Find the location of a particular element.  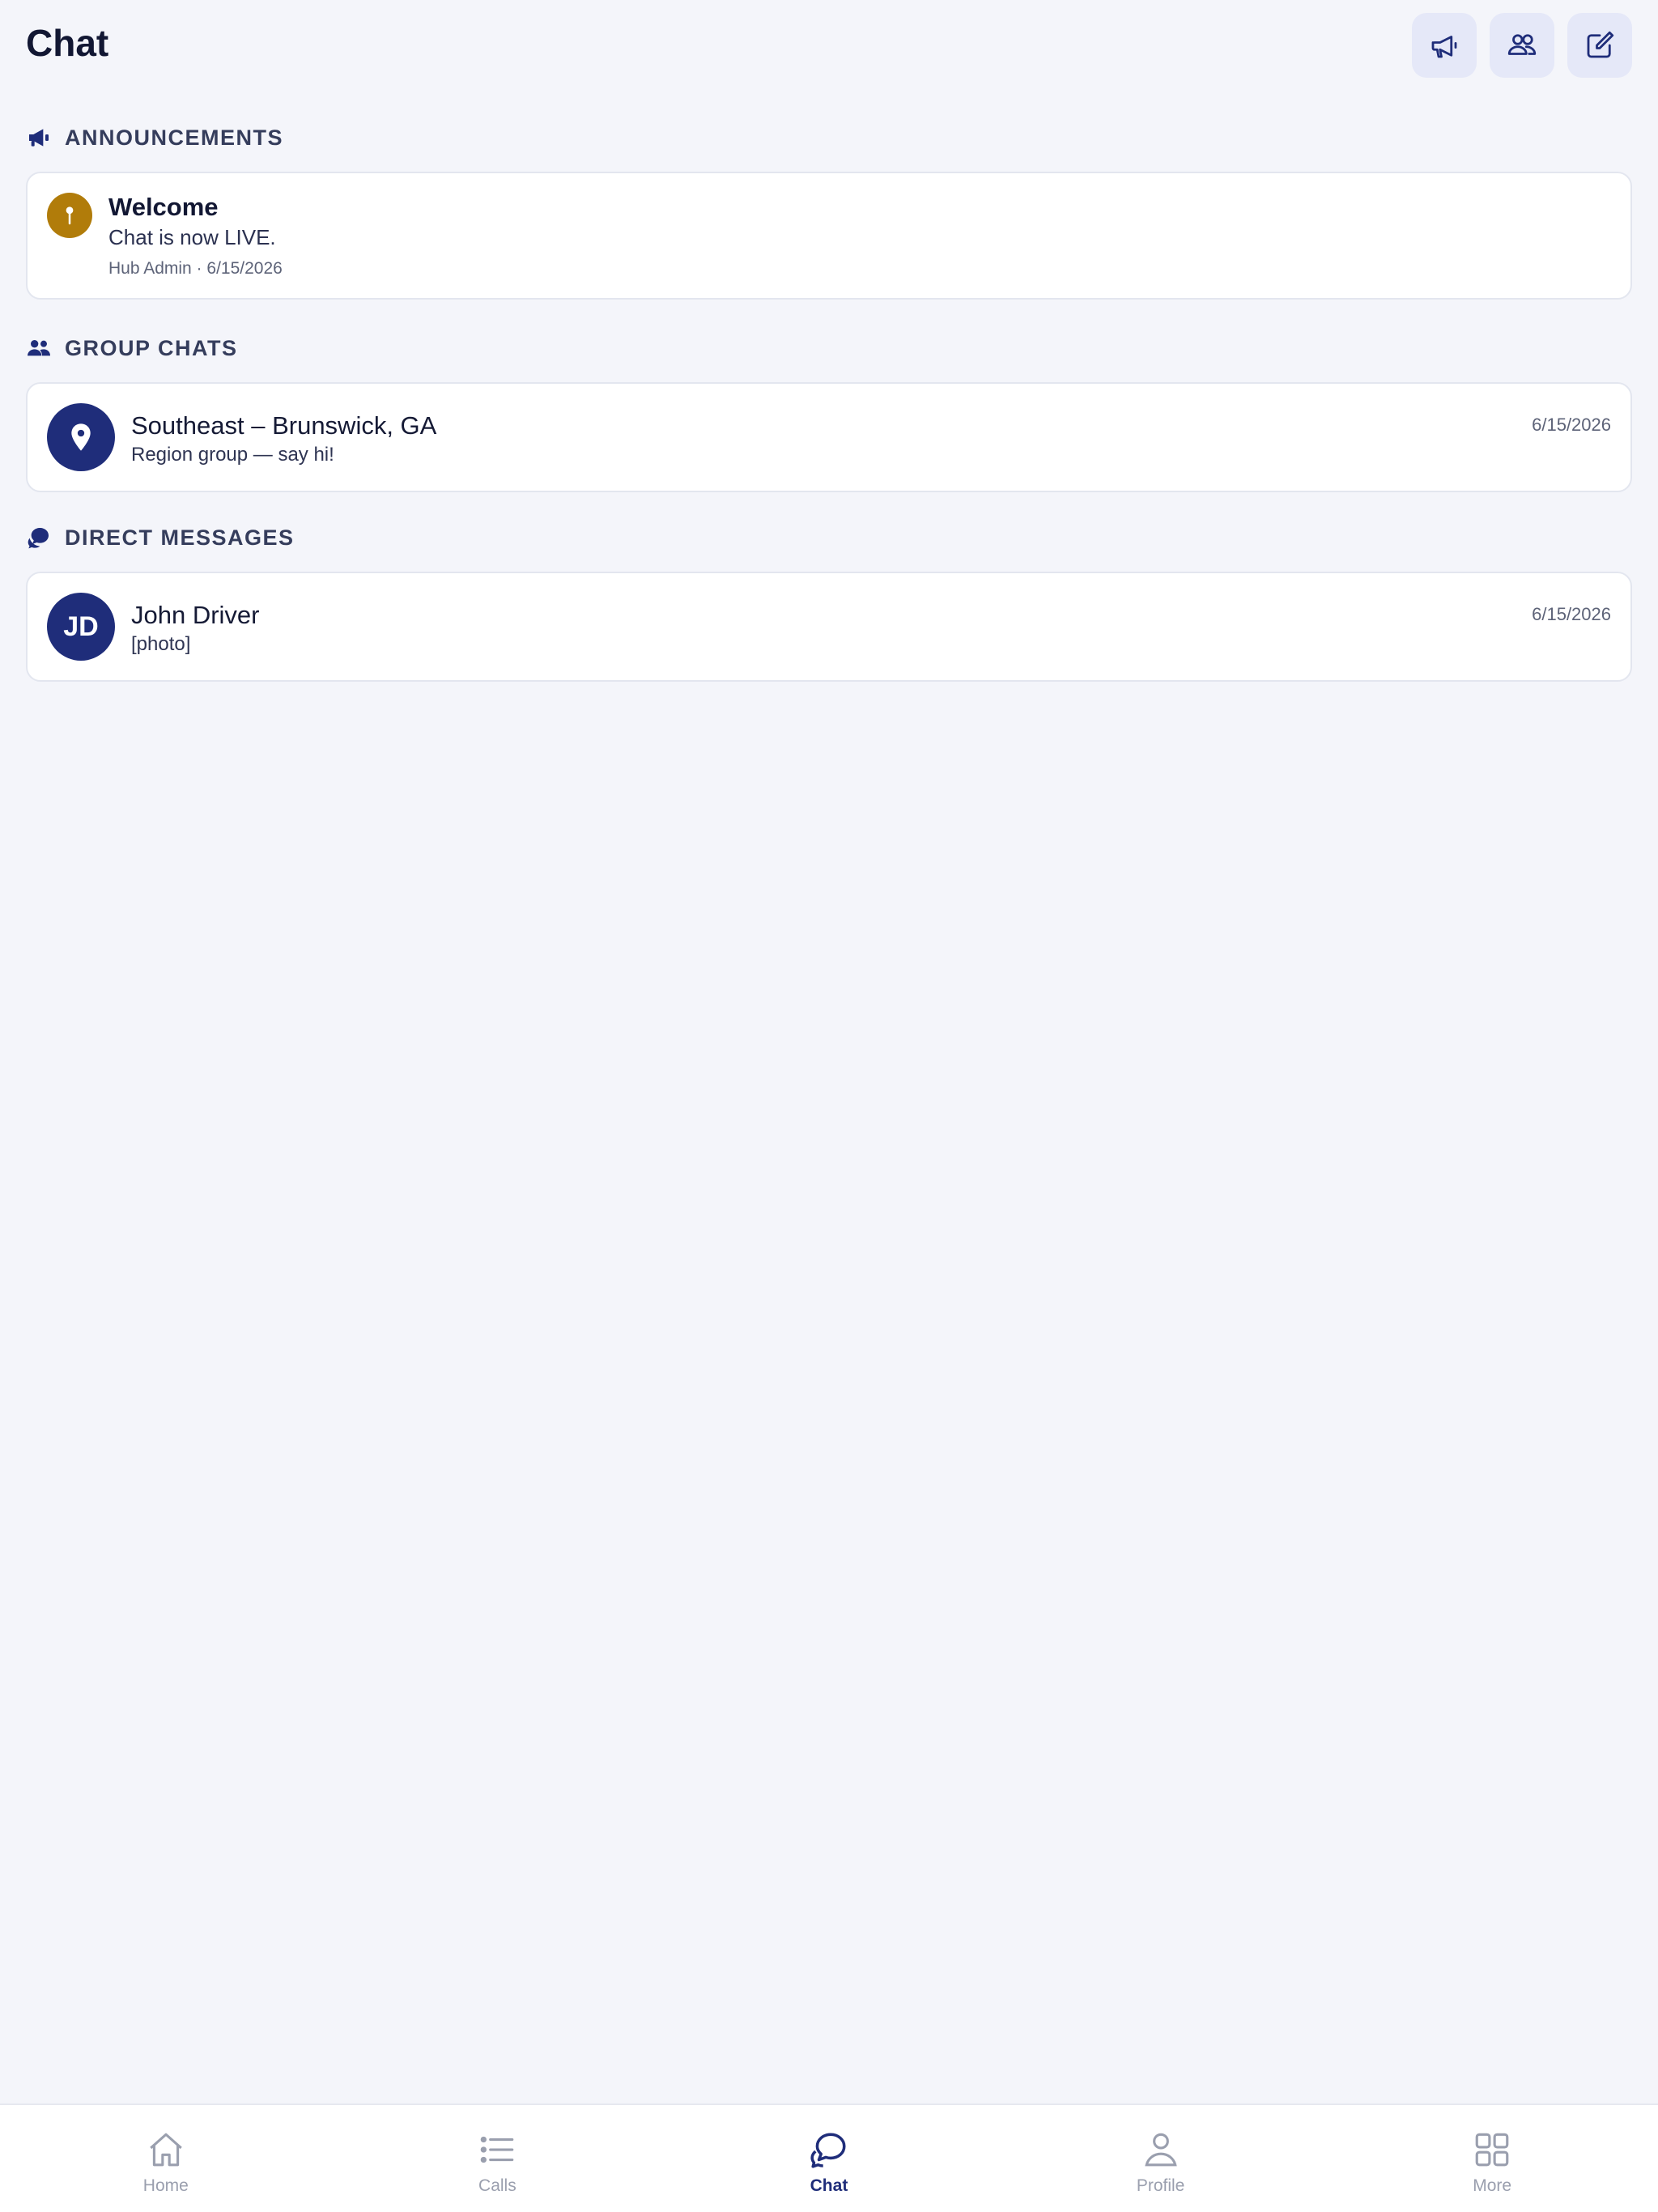

announcement-title: Welcome is located at coordinates (163, 207).